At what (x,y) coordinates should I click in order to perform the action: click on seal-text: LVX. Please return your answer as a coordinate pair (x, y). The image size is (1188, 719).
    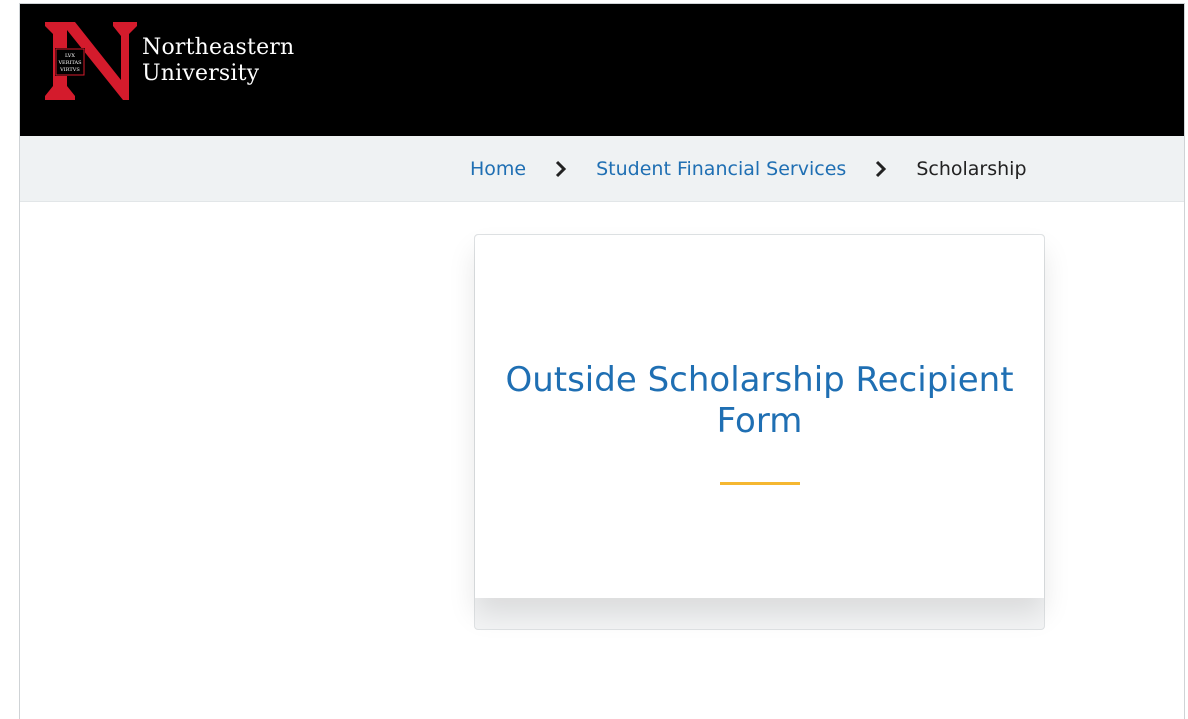
    Looking at the image, I should click on (70, 56).